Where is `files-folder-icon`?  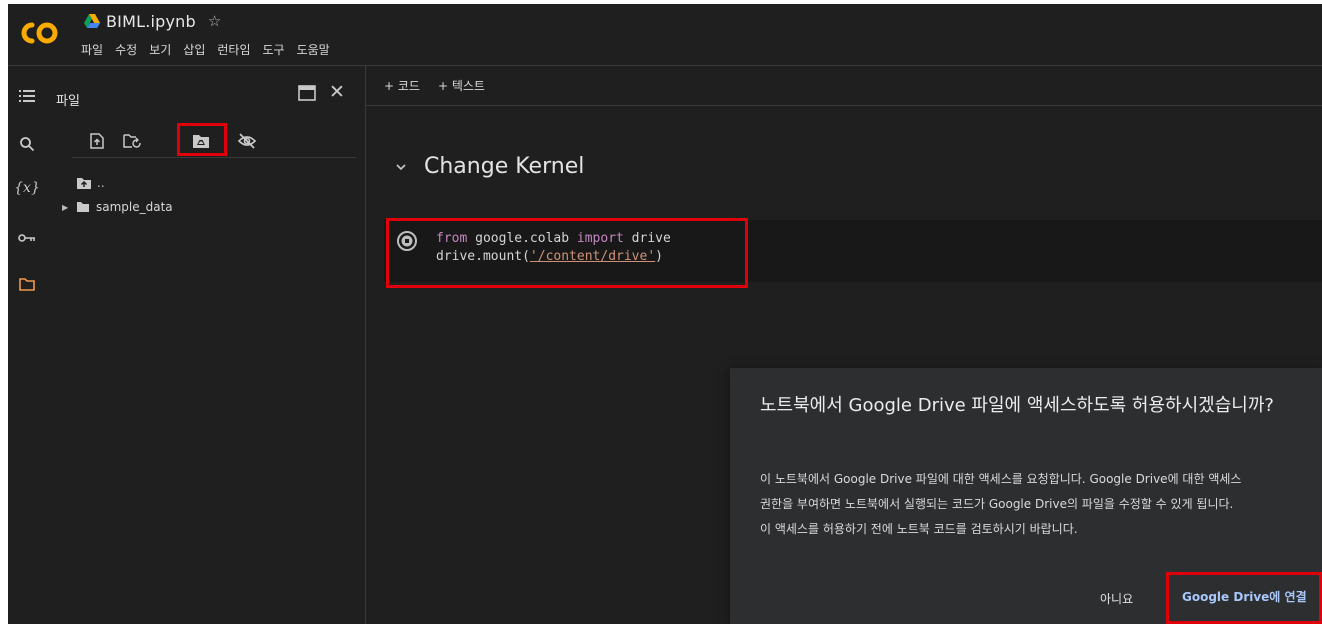 files-folder-icon is located at coordinates (27, 284).